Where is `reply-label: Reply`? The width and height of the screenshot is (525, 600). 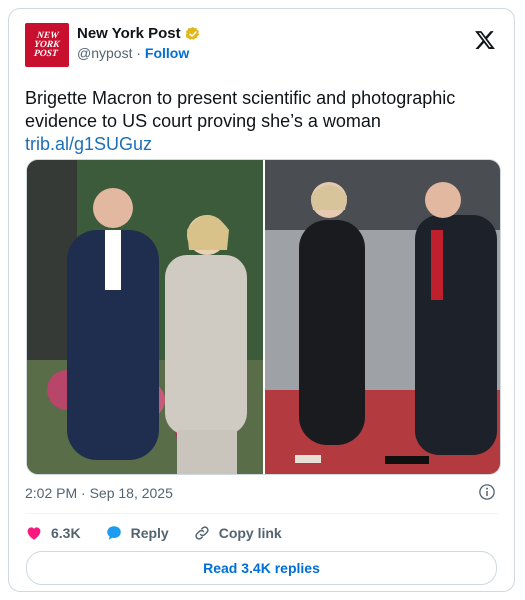
reply-label: Reply is located at coordinates (149, 533).